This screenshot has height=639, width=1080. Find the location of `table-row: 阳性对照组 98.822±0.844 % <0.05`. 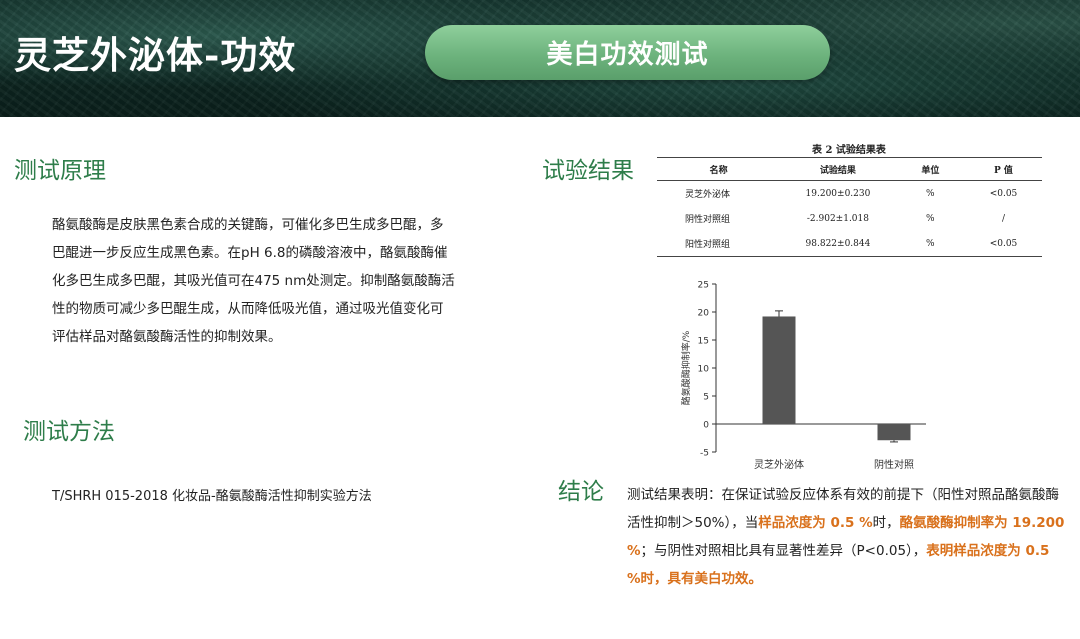

table-row: 阳性对照组 98.822±0.844 % <0.05 is located at coordinates (849, 244).